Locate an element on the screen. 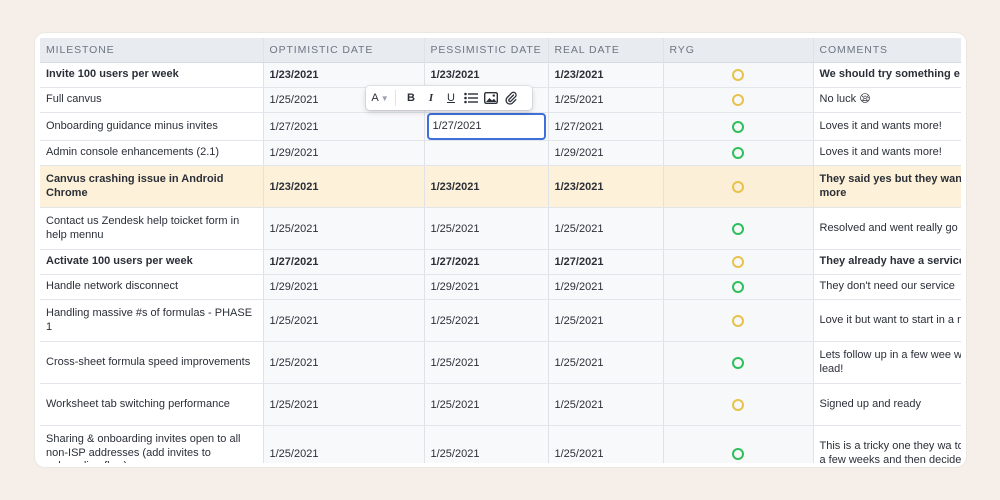 The height and width of the screenshot is (500, 1000). column-header-milestone: MILESTONE is located at coordinates (152, 50).